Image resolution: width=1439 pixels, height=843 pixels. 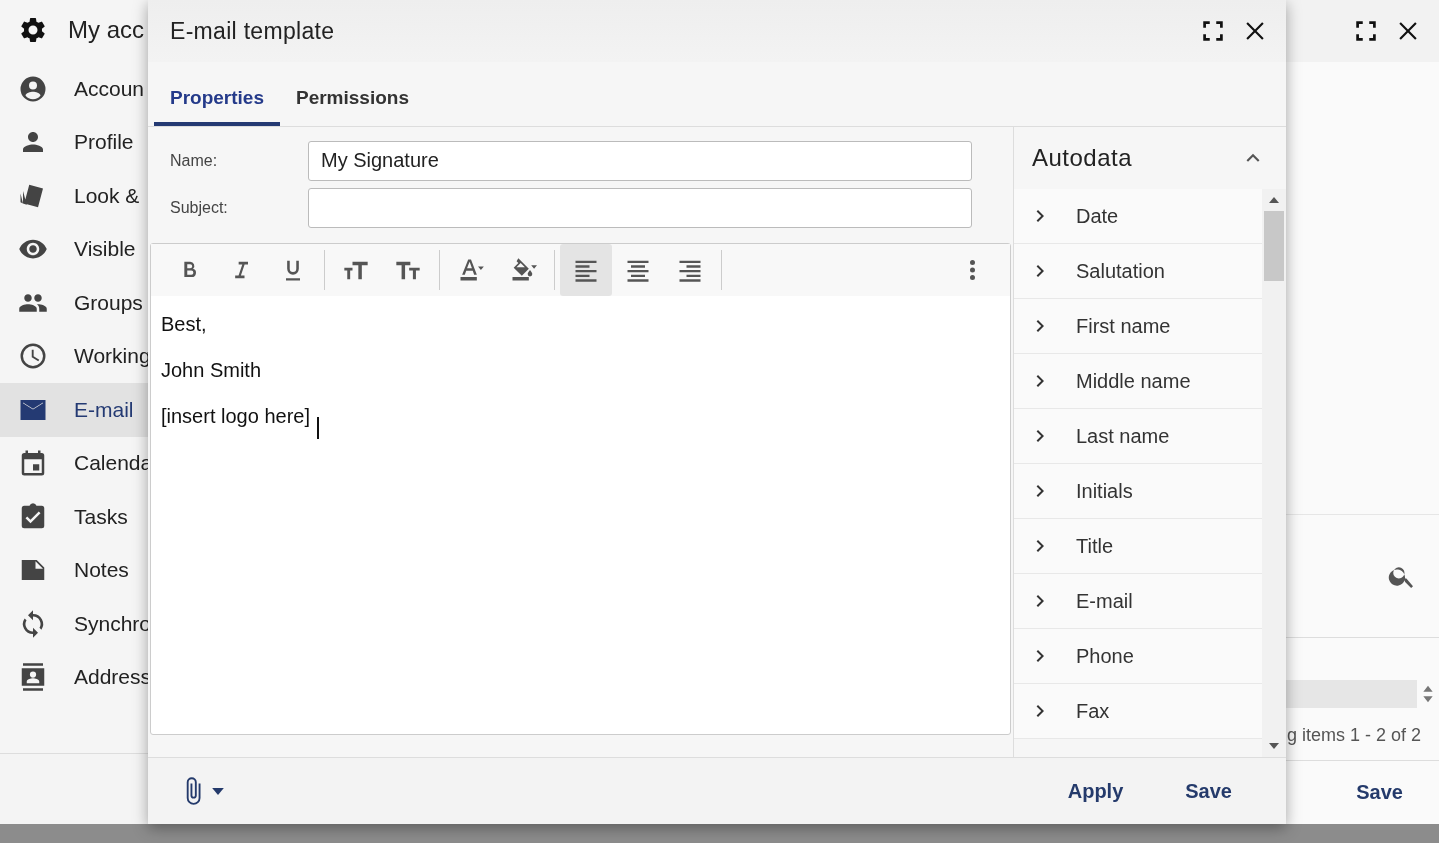 I want to click on page-title: My acc, so click(x=106, y=30).